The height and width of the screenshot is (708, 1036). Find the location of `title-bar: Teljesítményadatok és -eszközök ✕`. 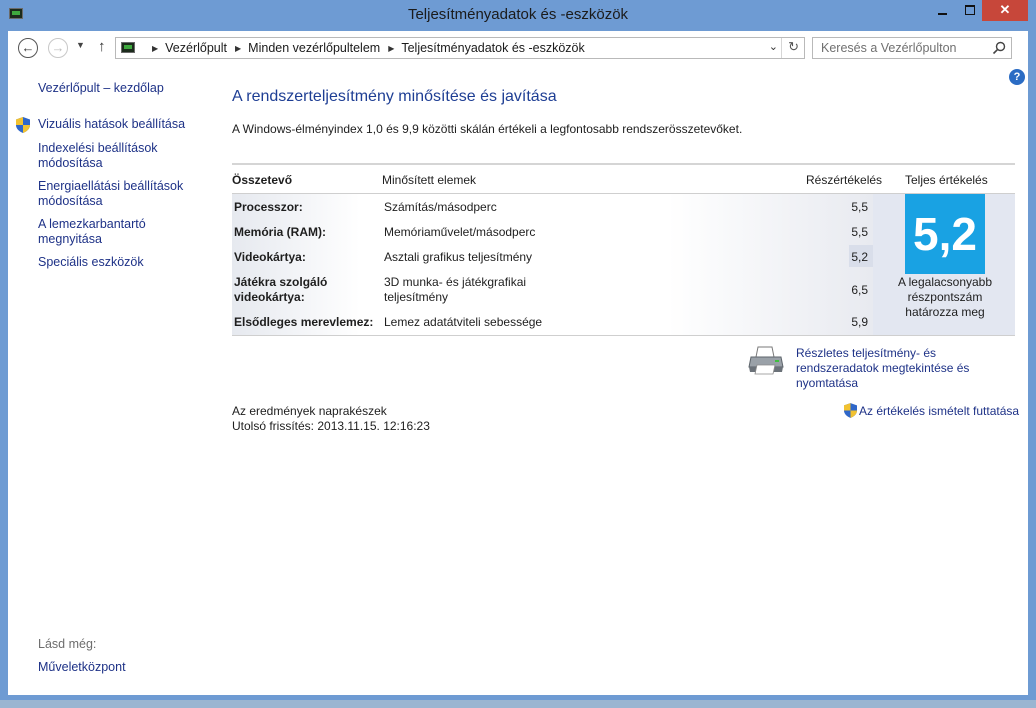

title-bar: Teljesítményadatok és -eszközök ✕ is located at coordinates (518, 15).